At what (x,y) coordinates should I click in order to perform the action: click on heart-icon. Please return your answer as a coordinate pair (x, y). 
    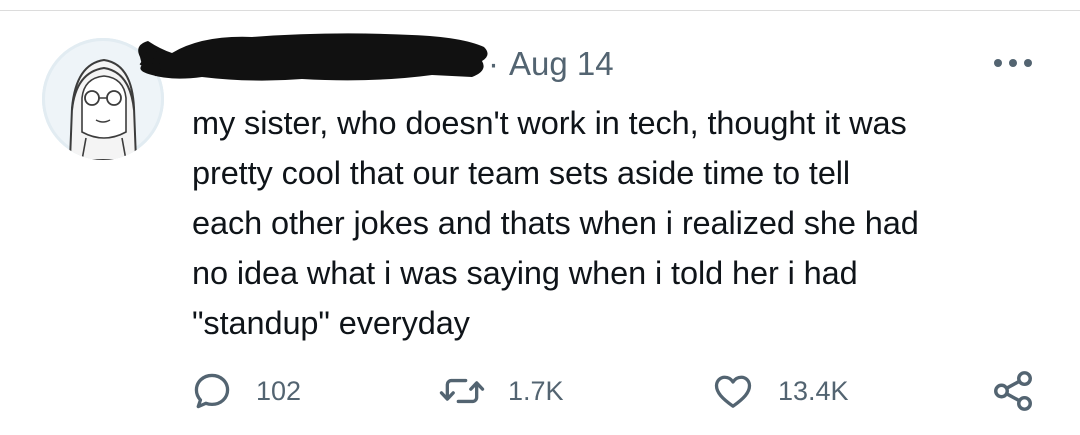
    Looking at the image, I should click on (733, 391).